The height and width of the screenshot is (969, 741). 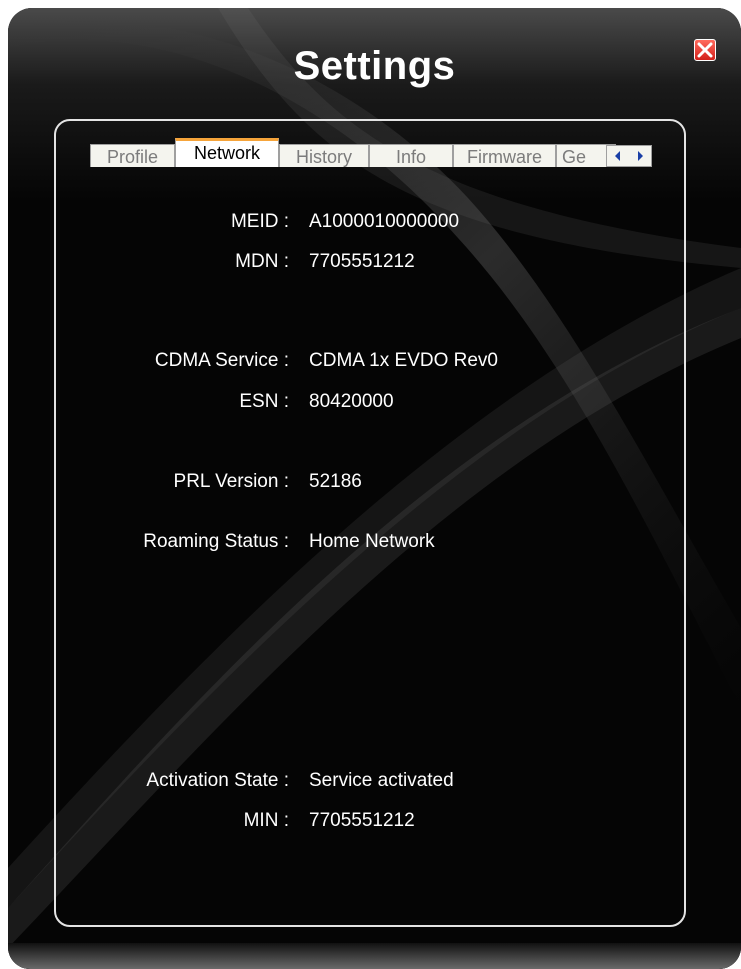 I want to click on window-title: Settings, so click(x=374, y=66).